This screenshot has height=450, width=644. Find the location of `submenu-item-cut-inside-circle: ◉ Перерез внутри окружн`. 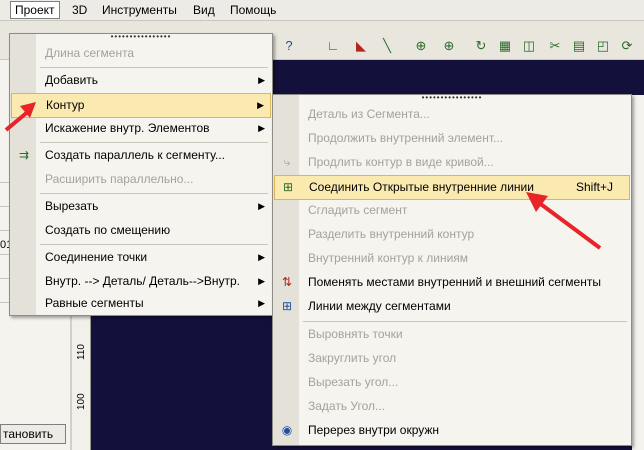

submenu-item-cut-inside-circle: ◉ Перерез внутри окружн is located at coordinates (452, 430).